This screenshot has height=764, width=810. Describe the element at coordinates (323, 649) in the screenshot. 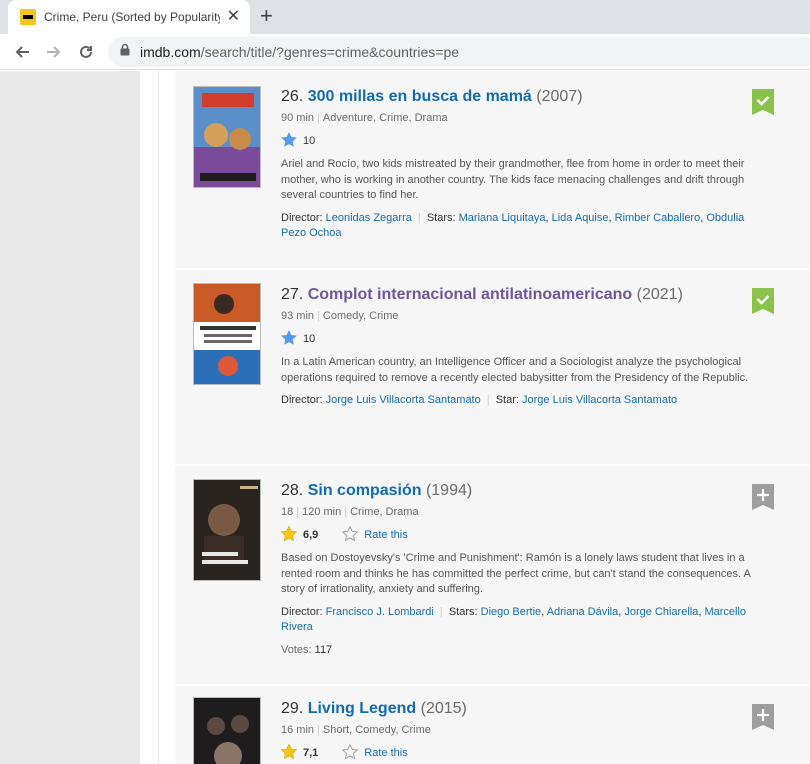

I see `votes-count: 117` at that location.